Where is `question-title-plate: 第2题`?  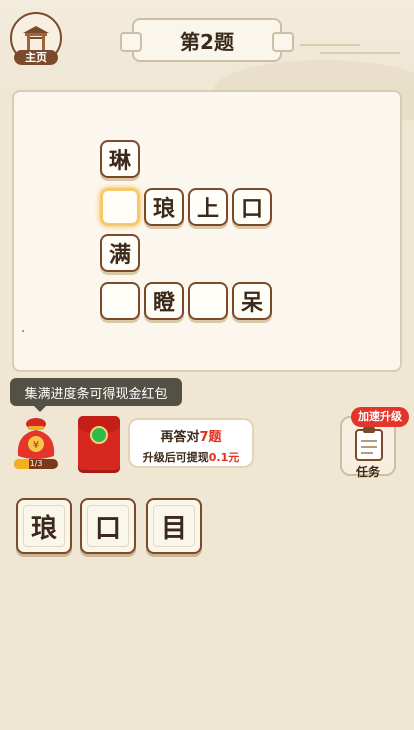 question-title-plate: 第2题 is located at coordinates (207, 40).